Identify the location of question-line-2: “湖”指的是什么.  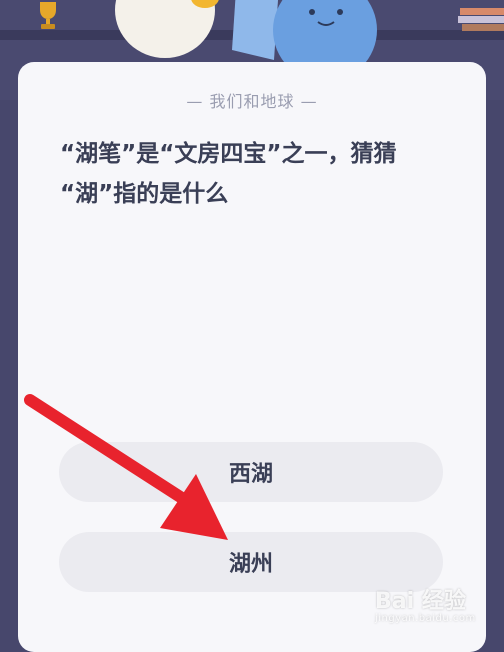
(144, 194).